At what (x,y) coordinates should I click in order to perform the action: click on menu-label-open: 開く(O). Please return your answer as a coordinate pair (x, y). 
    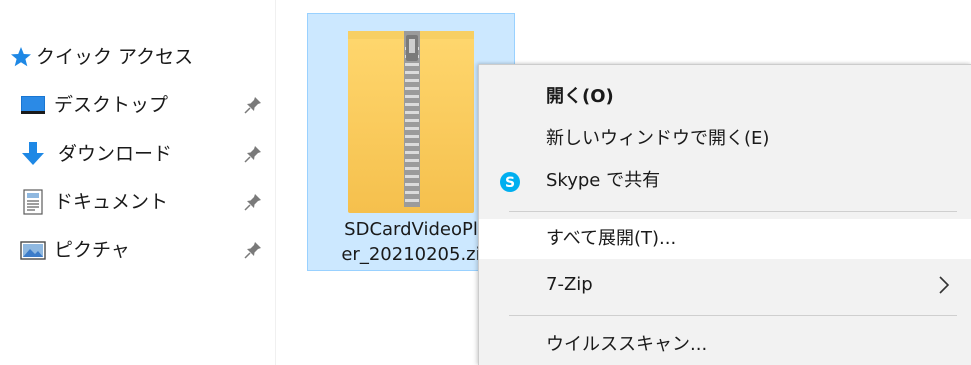
    Looking at the image, I should click on (580, 96).